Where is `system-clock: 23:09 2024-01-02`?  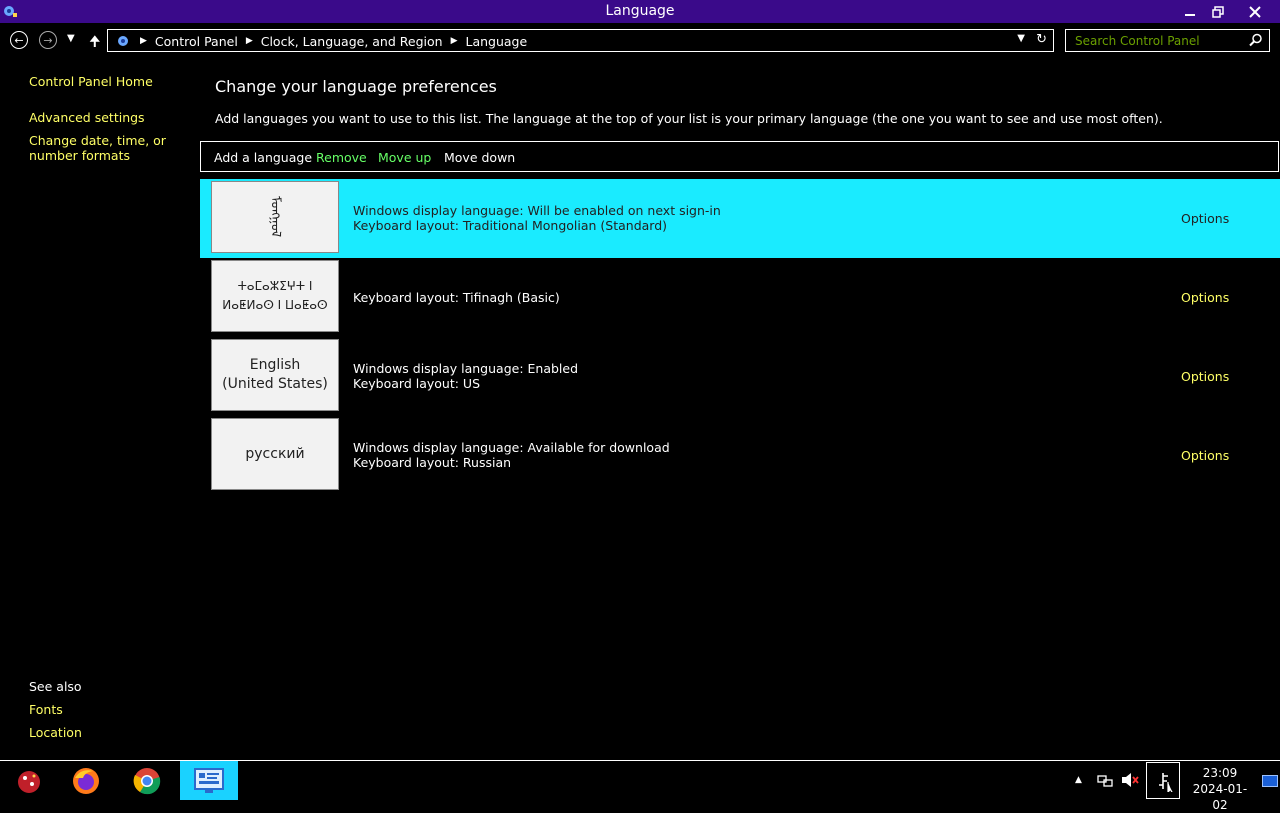 system-clock: 23:09 2024-01-02 is located at coordinates (1220, 789).